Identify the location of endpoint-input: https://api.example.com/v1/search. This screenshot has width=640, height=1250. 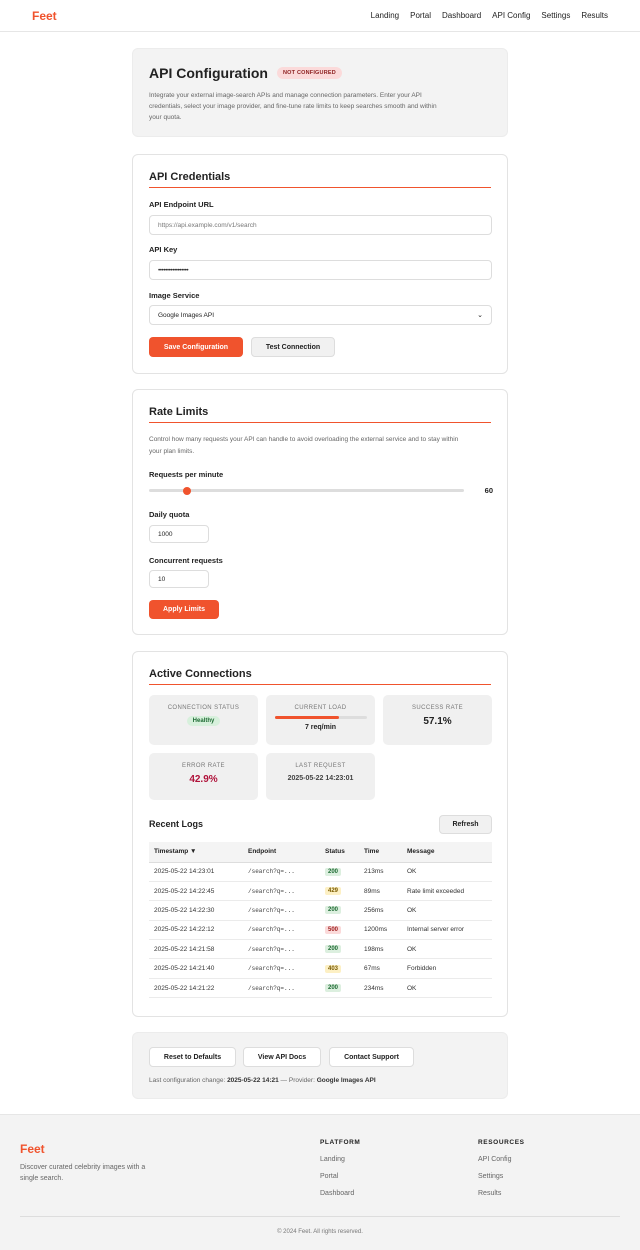
(320, 225).